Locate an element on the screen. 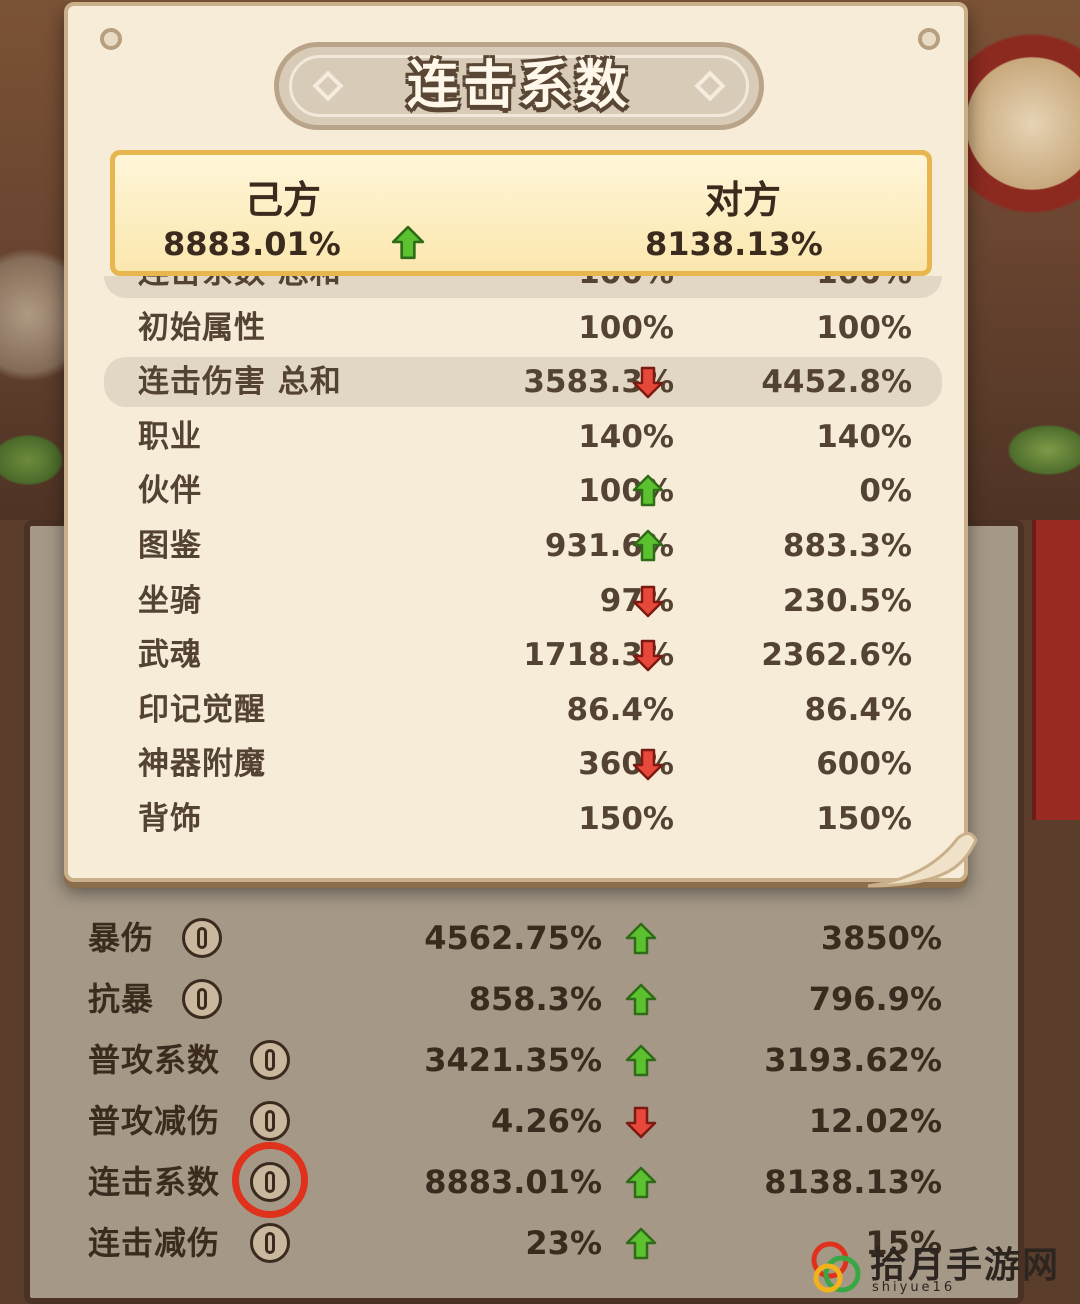 The height and width of the screenshot is (1304, 1080). stat-label: 暴伤 is located at coordinates (121, 938).